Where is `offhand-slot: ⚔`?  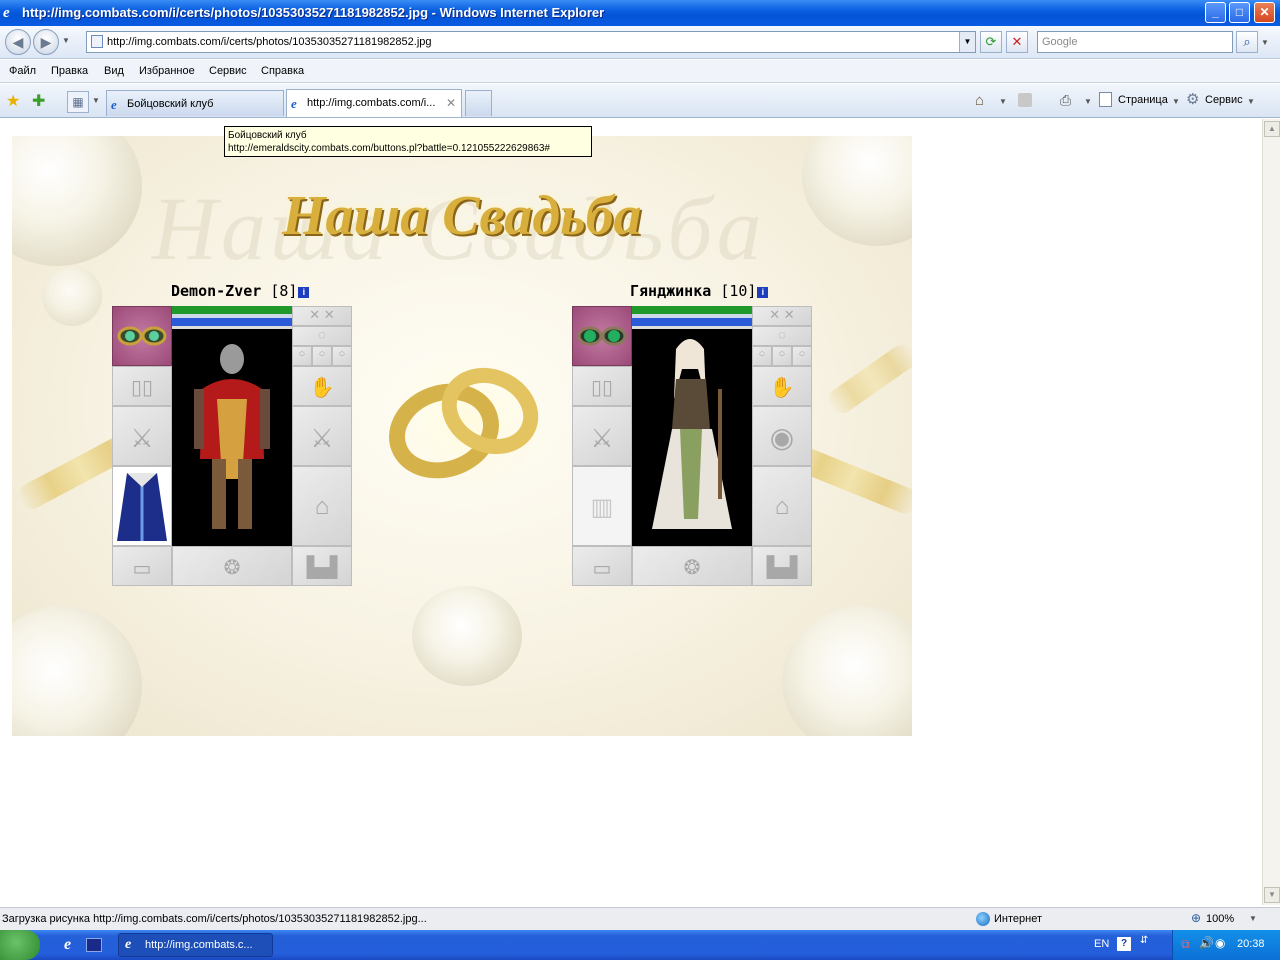
offhand-slot: ⚔ is located at coordinates (322, 436).